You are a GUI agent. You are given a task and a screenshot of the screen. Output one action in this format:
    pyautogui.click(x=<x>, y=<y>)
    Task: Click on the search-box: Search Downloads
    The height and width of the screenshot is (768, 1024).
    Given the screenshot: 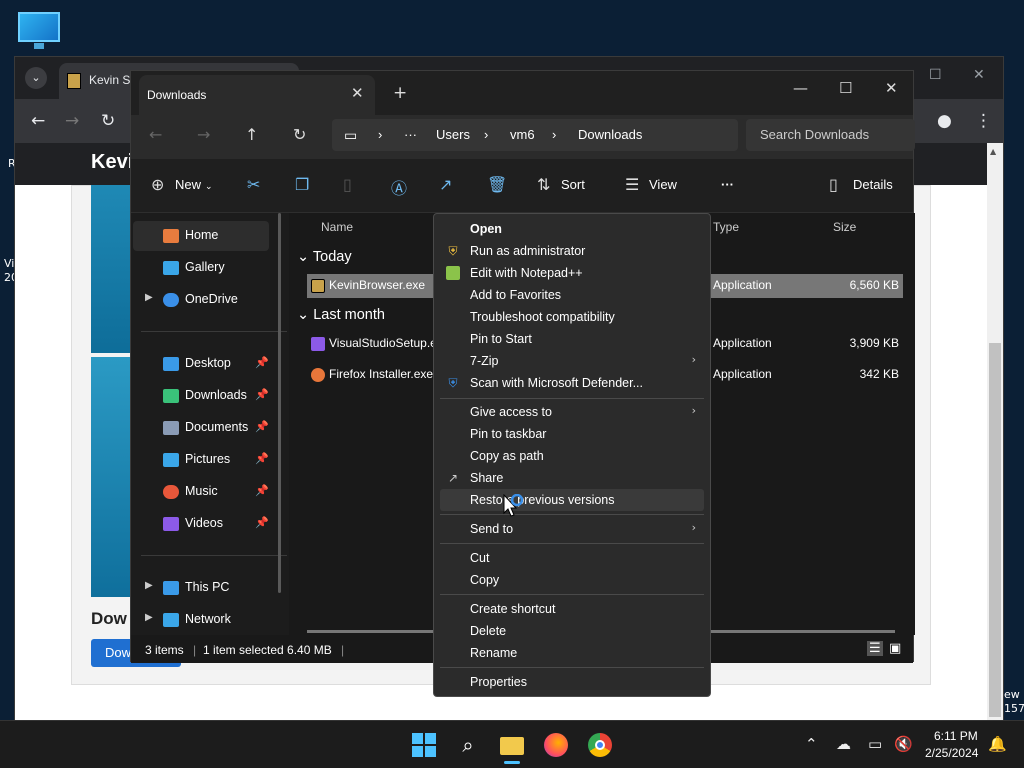 What is the action you would take?
    pyautogui.click(x=830, y=135)
    